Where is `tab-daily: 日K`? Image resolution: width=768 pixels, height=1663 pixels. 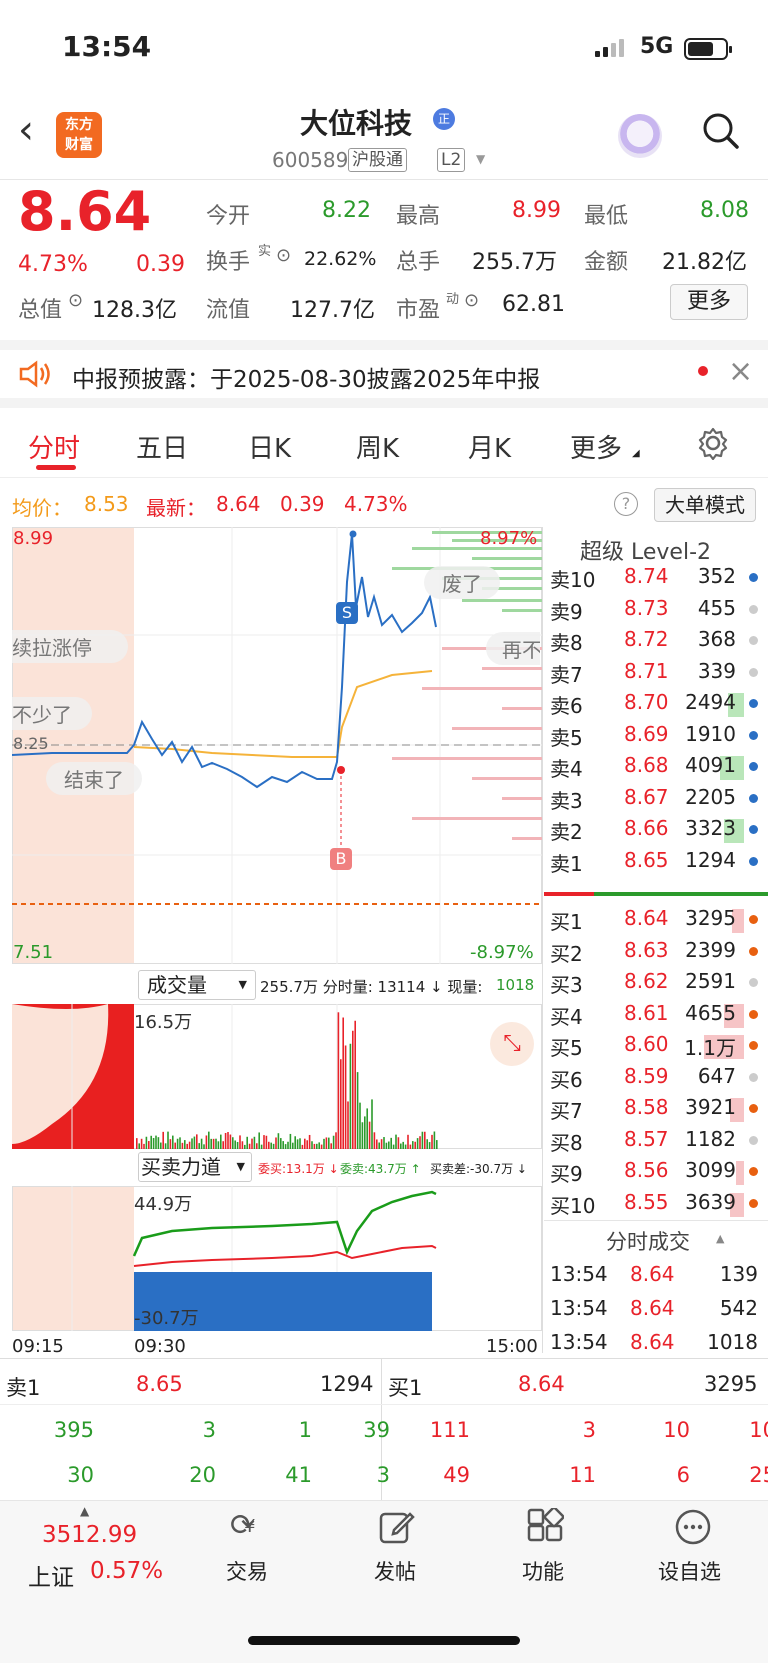 tab-daily: 日K is located at coordinates (269, 446).